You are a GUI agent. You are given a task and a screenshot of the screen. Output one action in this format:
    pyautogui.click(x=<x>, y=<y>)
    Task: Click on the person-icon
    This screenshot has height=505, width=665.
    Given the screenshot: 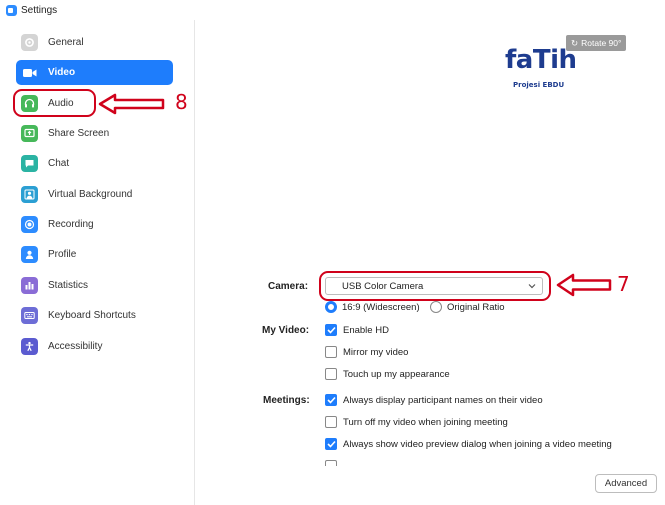 What is the action you would take?
    pyautogui.click(x=29, y=254)
    